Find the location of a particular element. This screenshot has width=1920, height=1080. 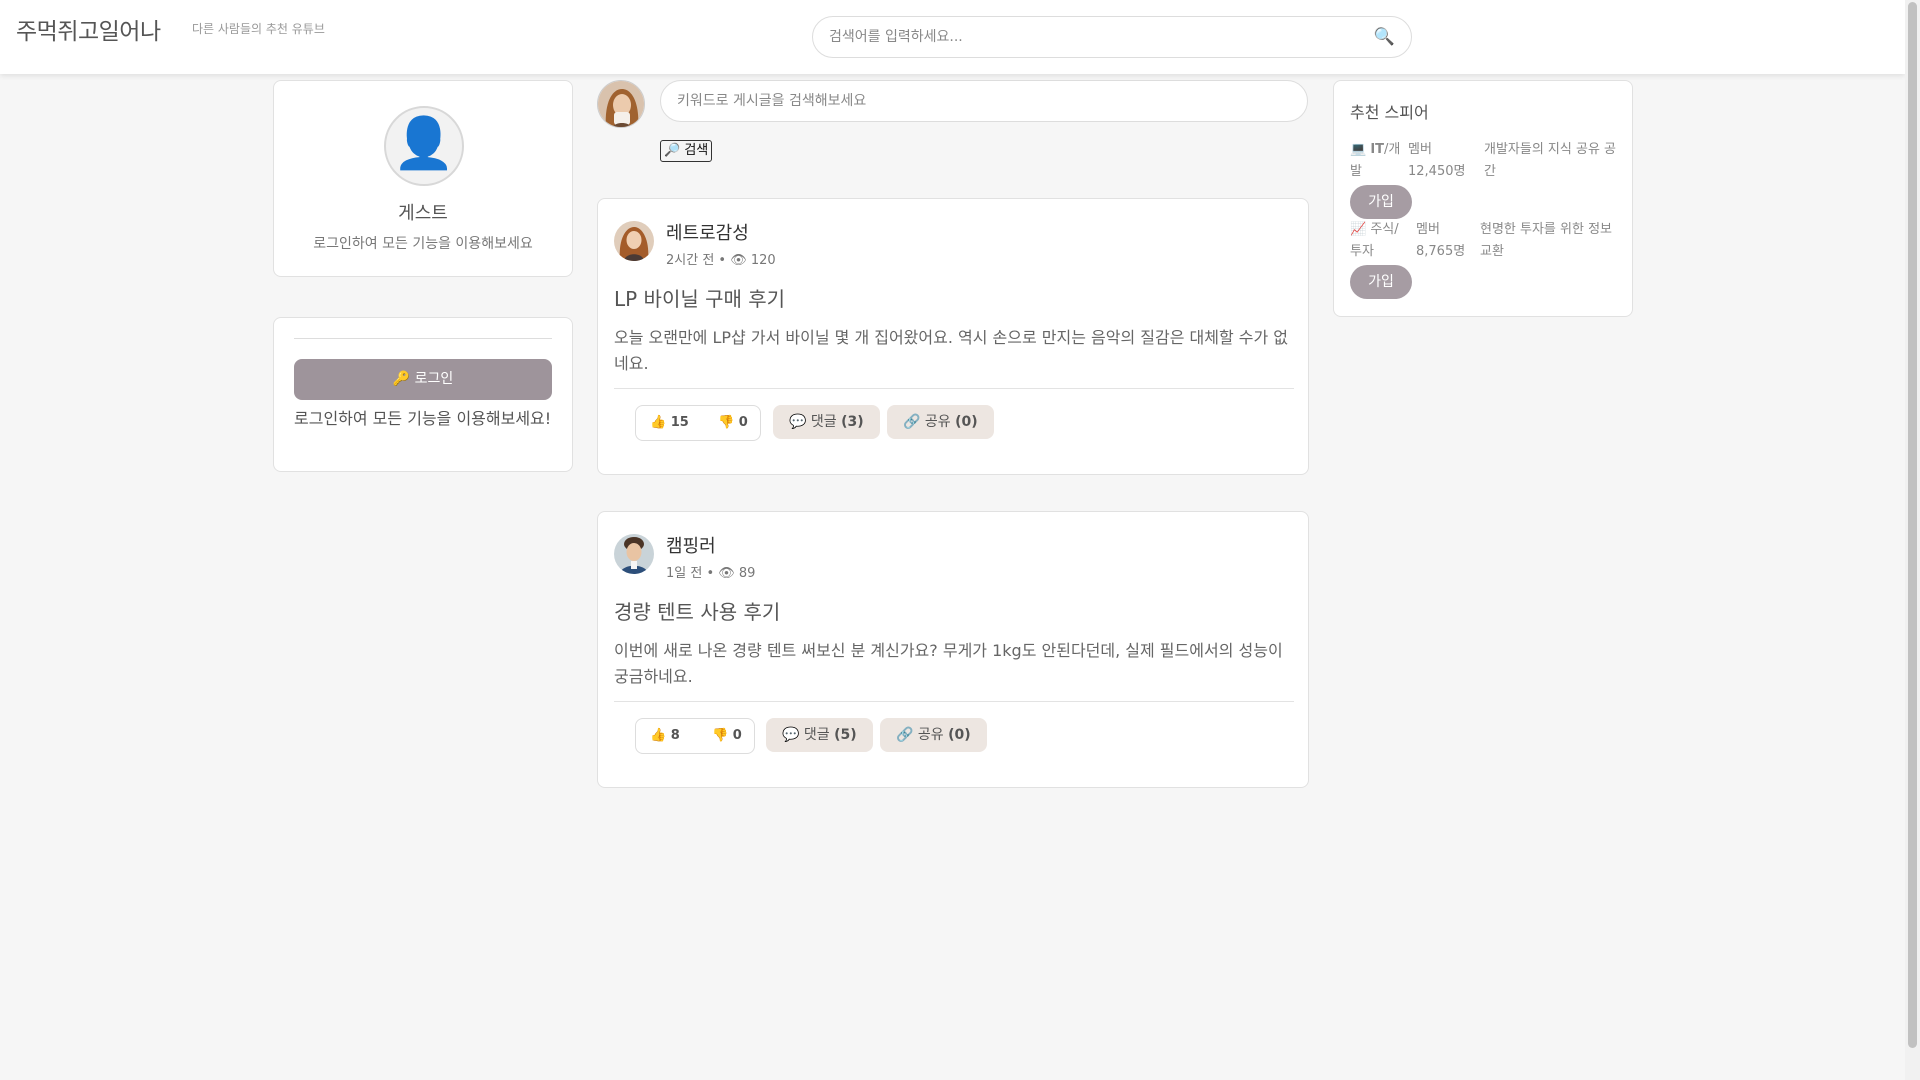

post-meta: 1일 전 • 👁 89 is located at coordinates (711, 573).